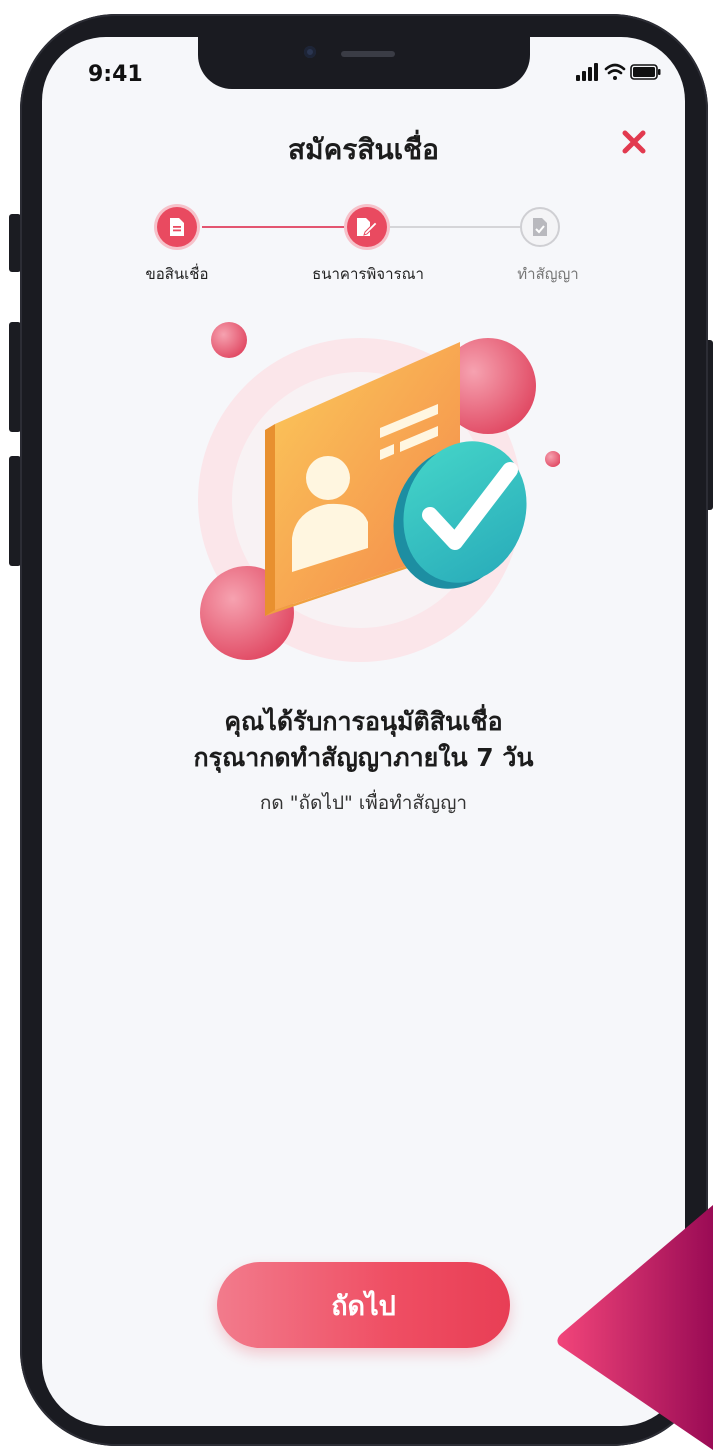 The height and width of the screenshot is (1450, 713). Describe the element at coordinates (370, 490) in the screenshot. I see `approved-id-card-illustration` at that location.